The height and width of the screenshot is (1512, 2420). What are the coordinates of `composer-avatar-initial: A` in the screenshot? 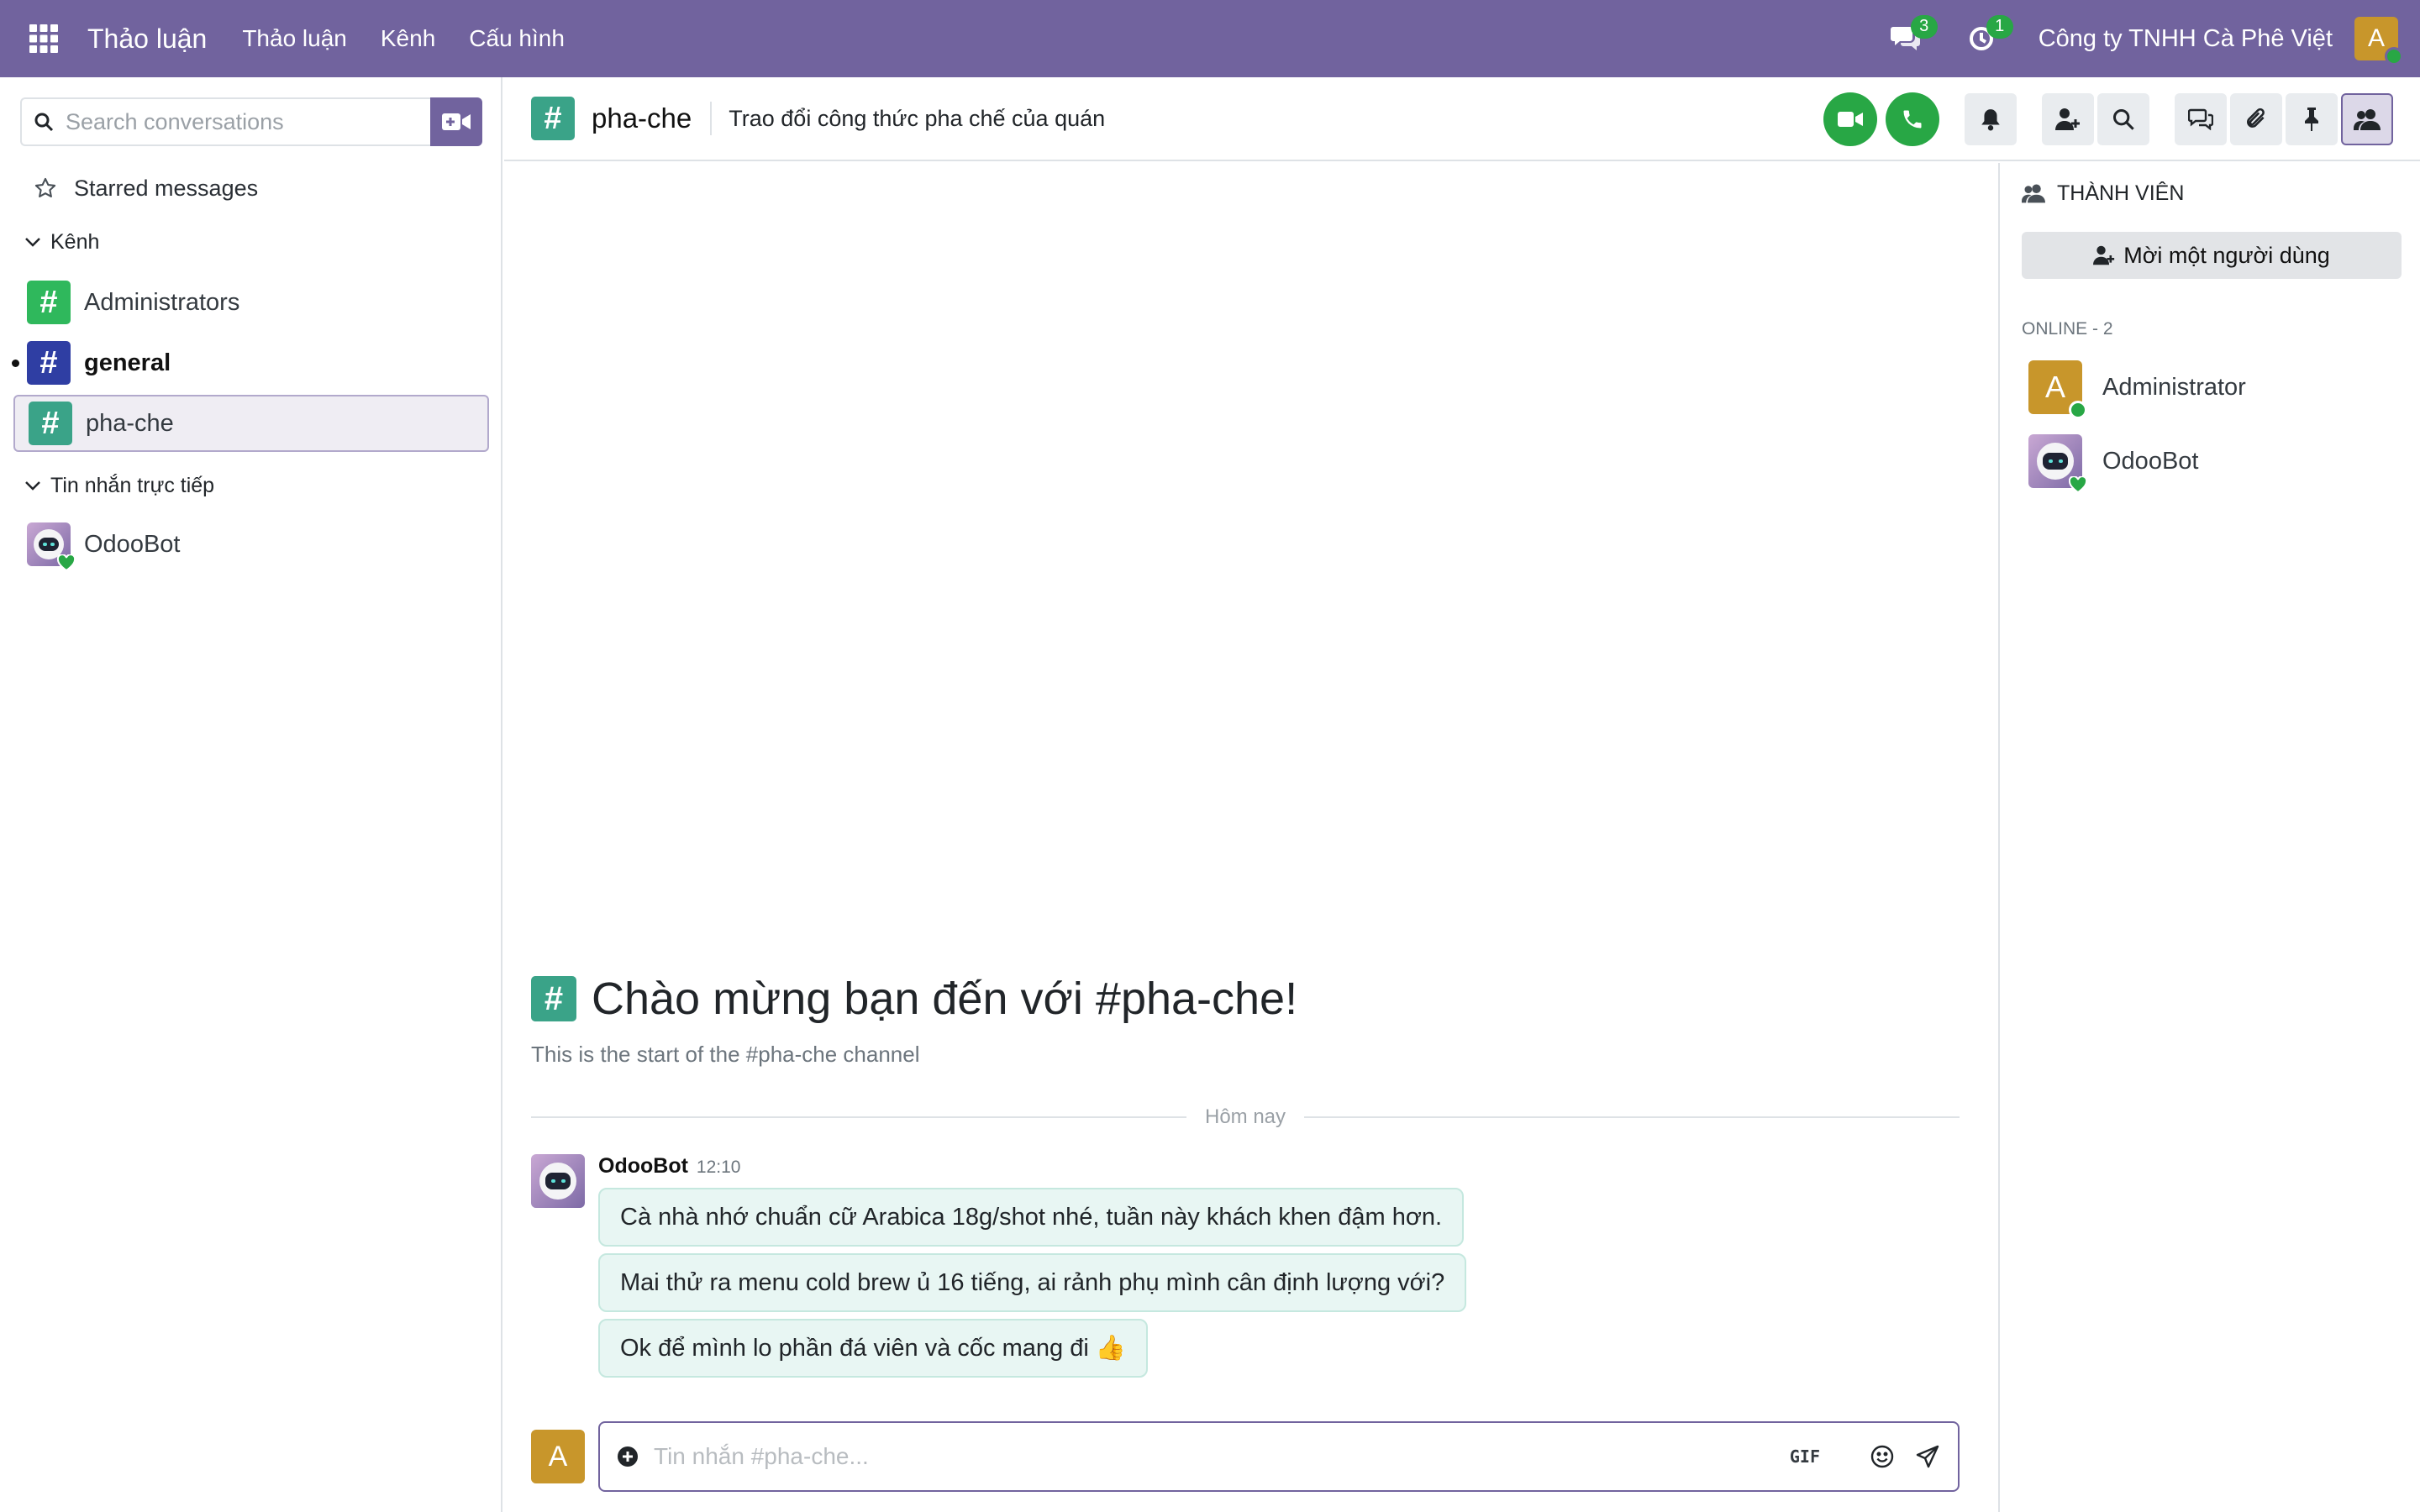 It's located at (558, 1456).